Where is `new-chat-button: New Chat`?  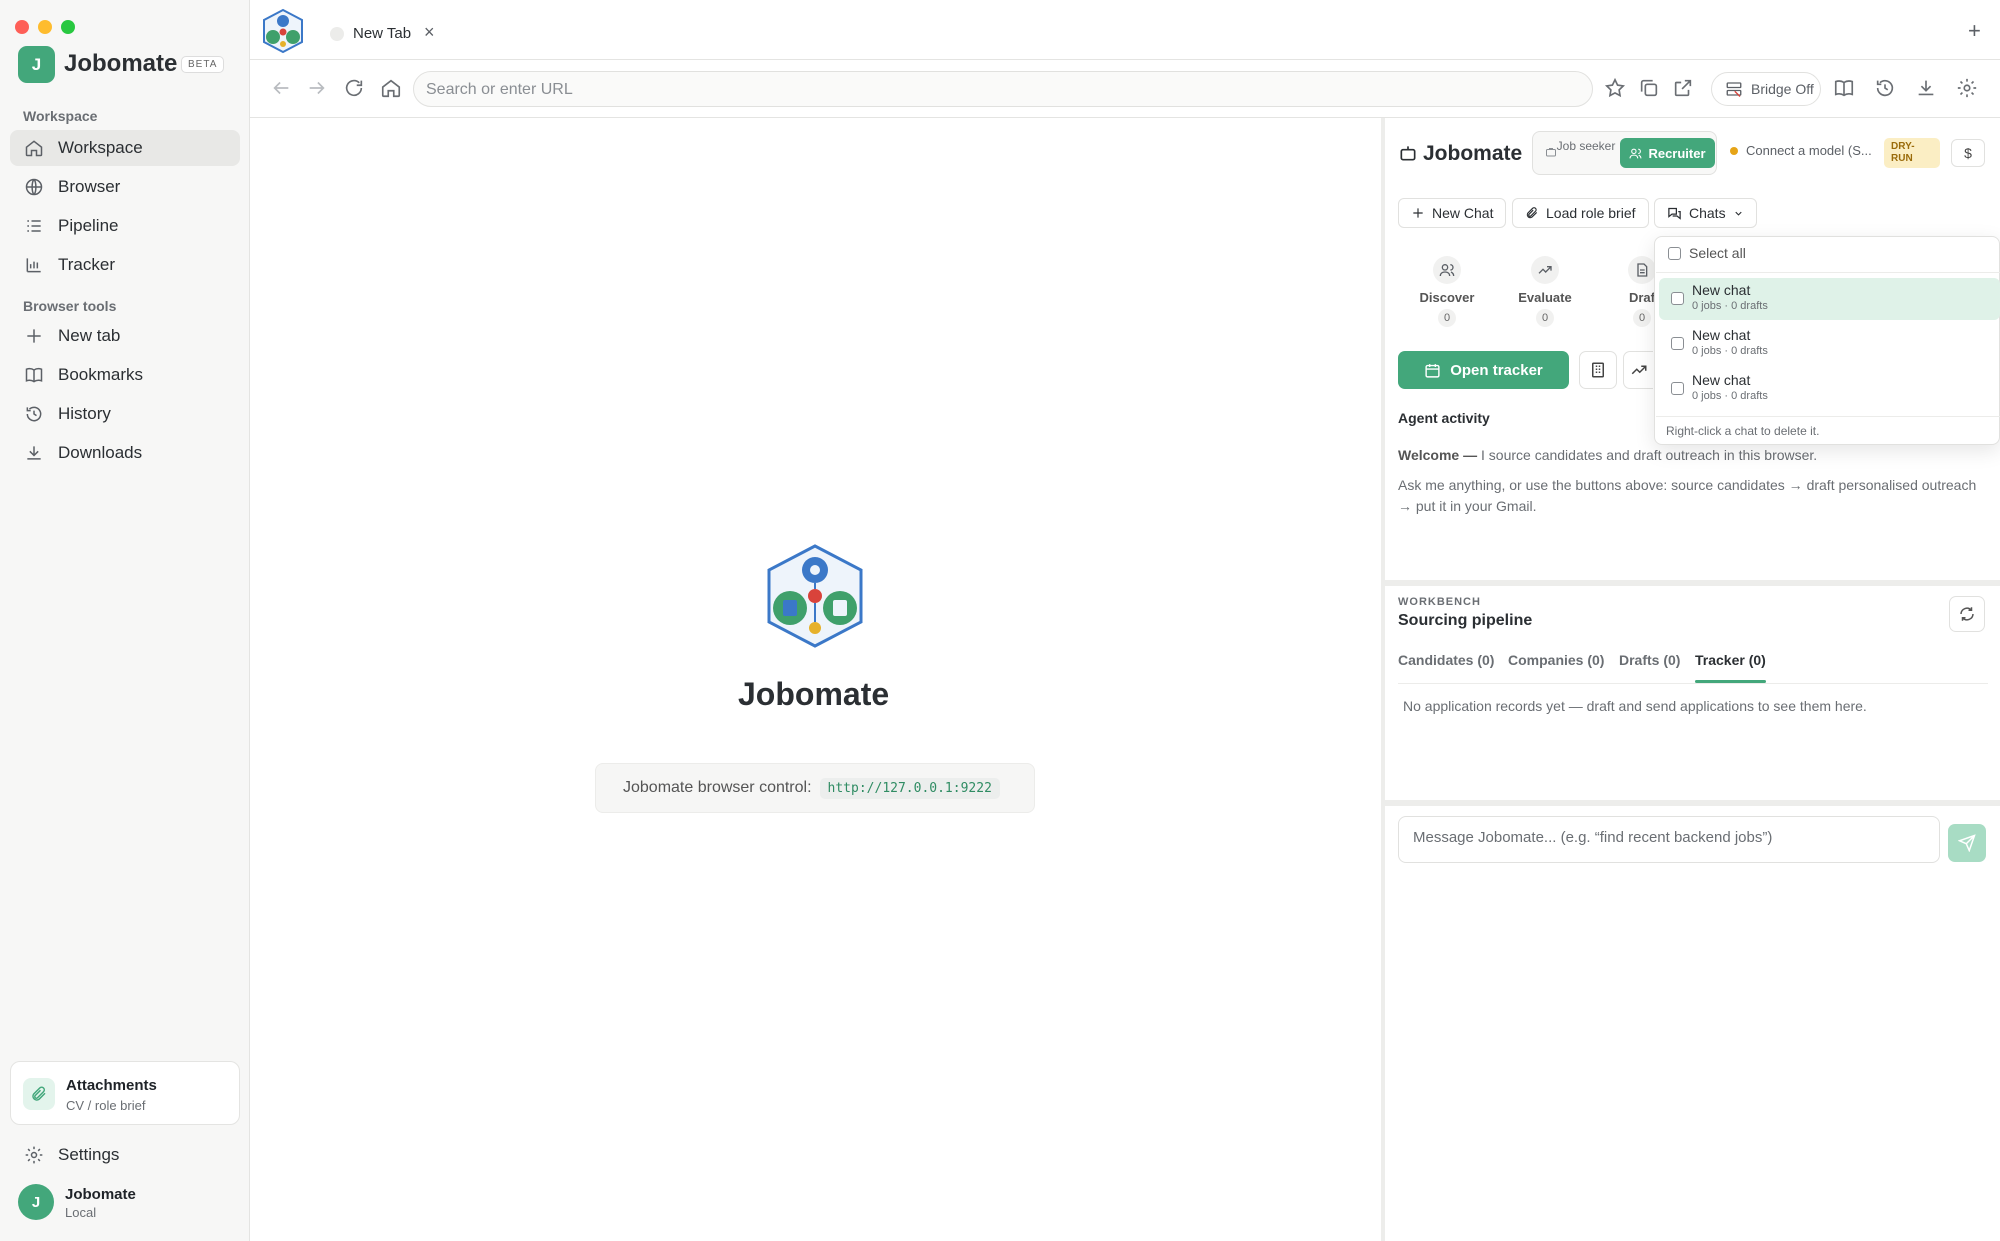 new-chat-button: New Chat is located at coordinates (1452, 213).